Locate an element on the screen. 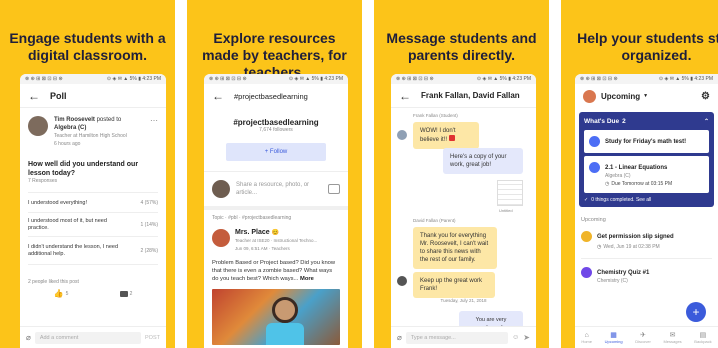 This screenshot has width=718, height=348. calendar-icon: ▦ is located at coordinates (613, 335).